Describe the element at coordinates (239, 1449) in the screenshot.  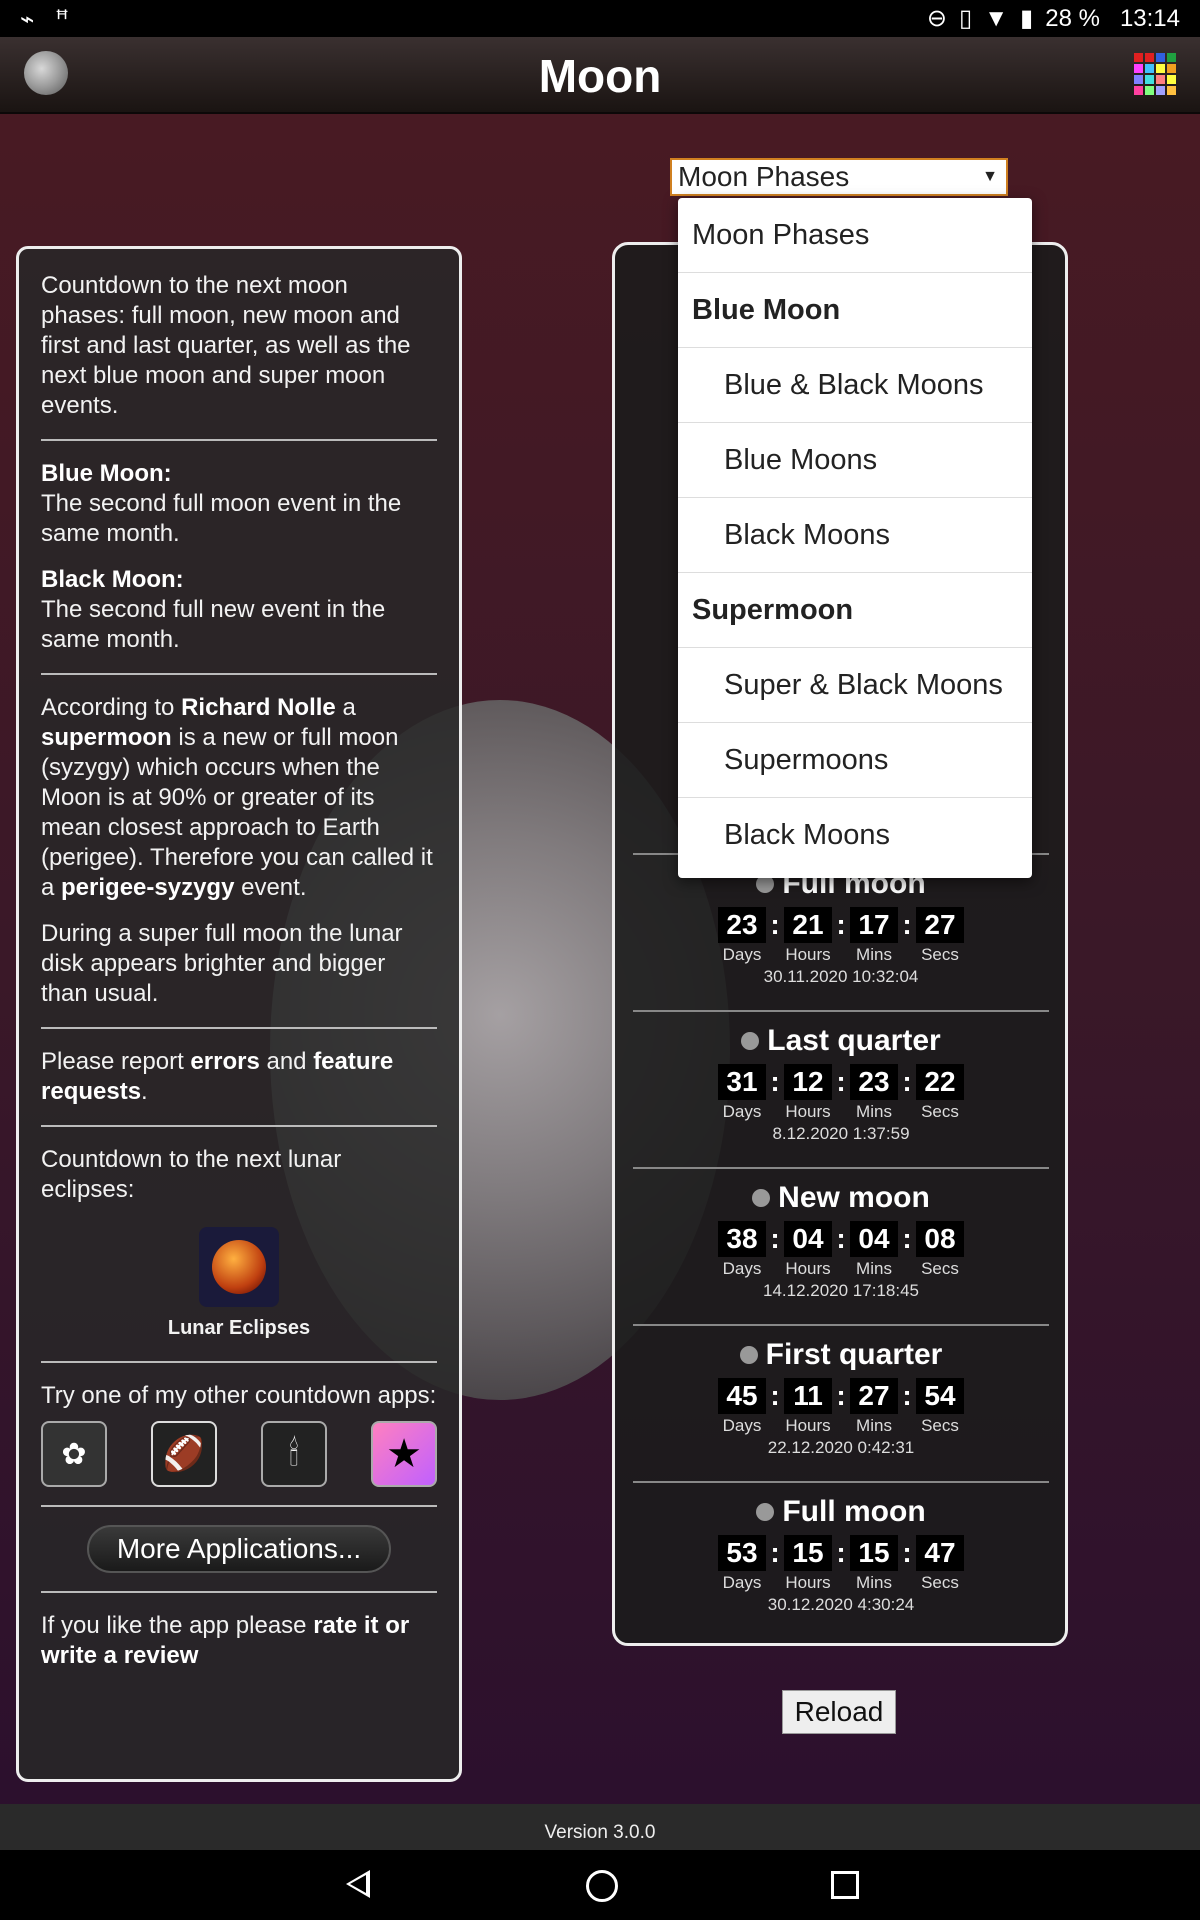
I see `other-apps-row: ✿ 🏈 🕯 ★` at that location.